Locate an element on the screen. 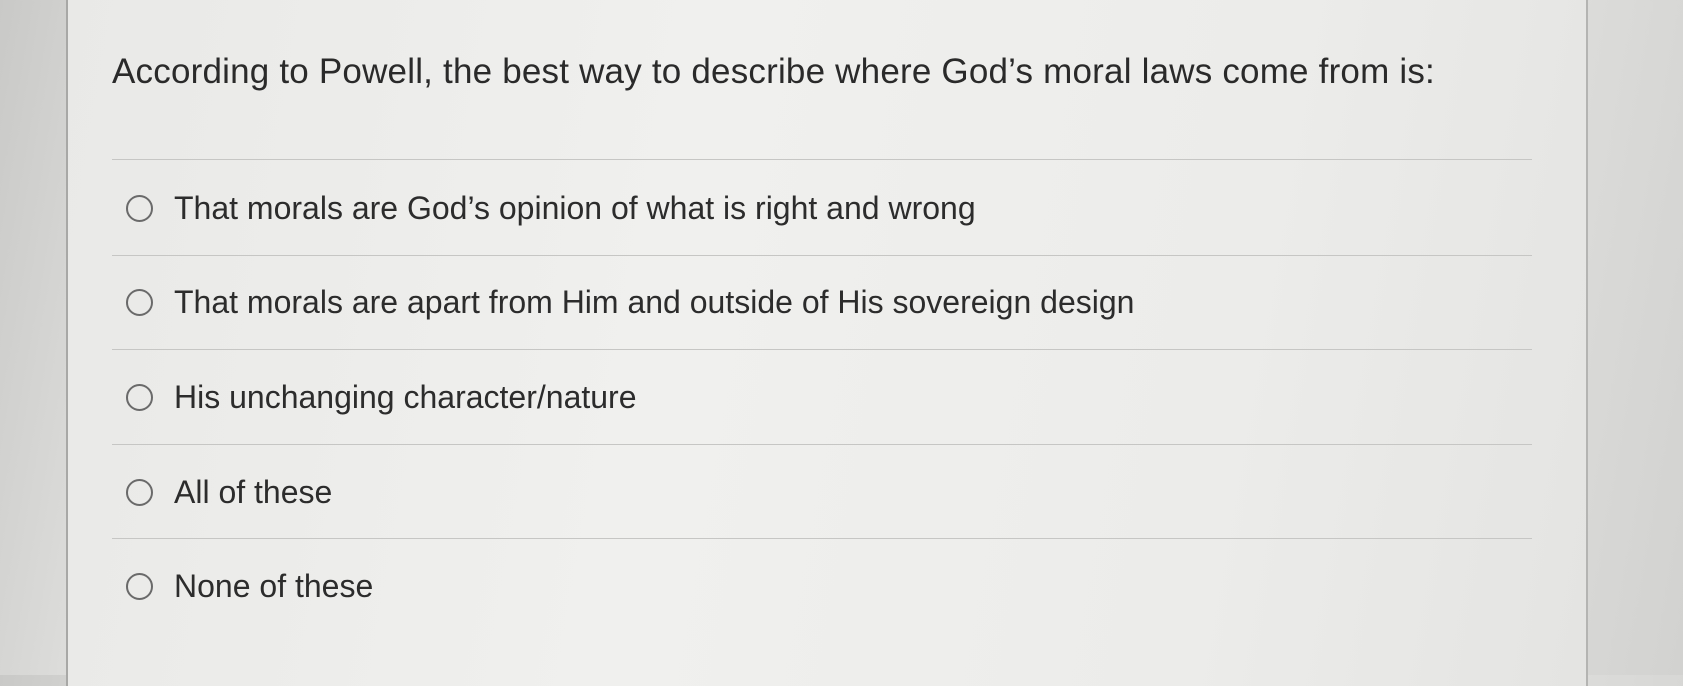  answer-option-3: His unchanging character/nature is located at coordinates (381, 397).